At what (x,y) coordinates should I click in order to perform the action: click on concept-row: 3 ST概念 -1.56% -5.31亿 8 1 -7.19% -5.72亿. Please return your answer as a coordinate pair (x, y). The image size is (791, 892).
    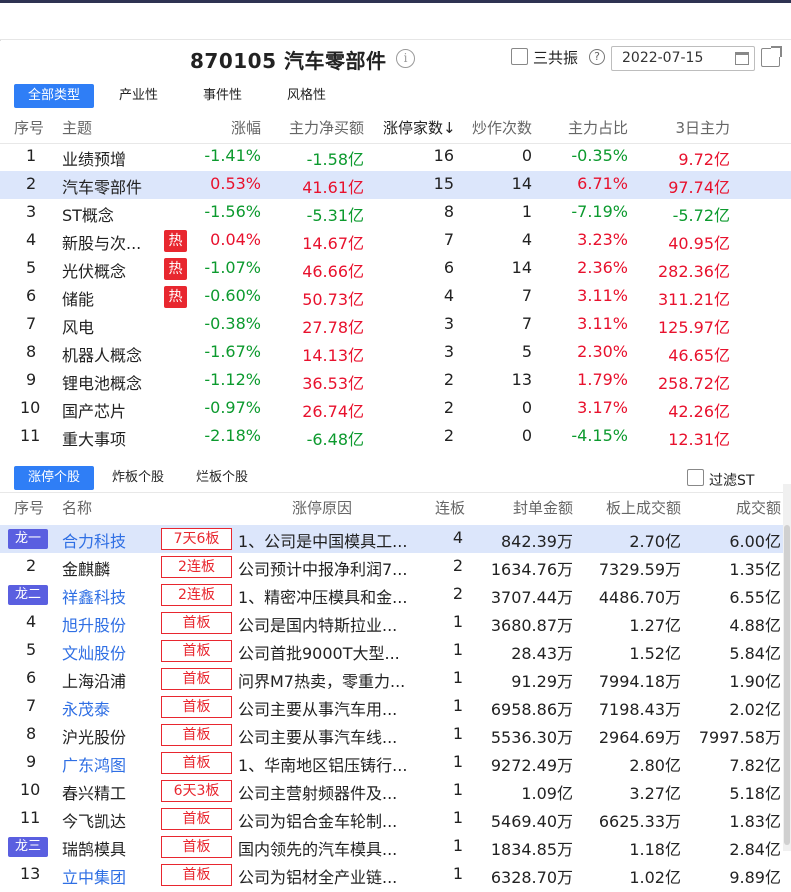
    Looking at the image, I should click on (395, 213).